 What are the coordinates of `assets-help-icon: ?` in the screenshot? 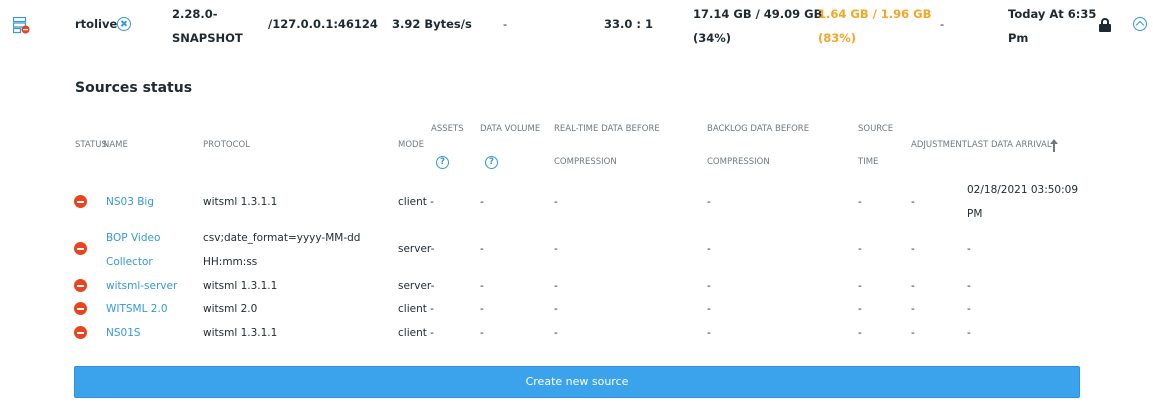 It's located at (442, 162).